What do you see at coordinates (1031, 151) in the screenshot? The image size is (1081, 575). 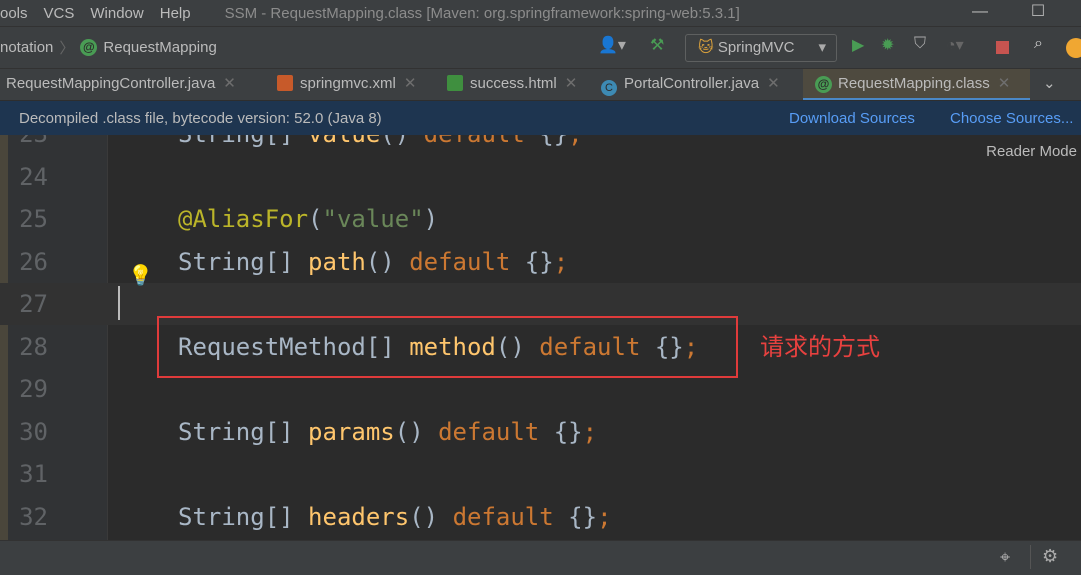 I see `reader-mode-toggle: Reader Mode` at bounding box center [1031, 151].